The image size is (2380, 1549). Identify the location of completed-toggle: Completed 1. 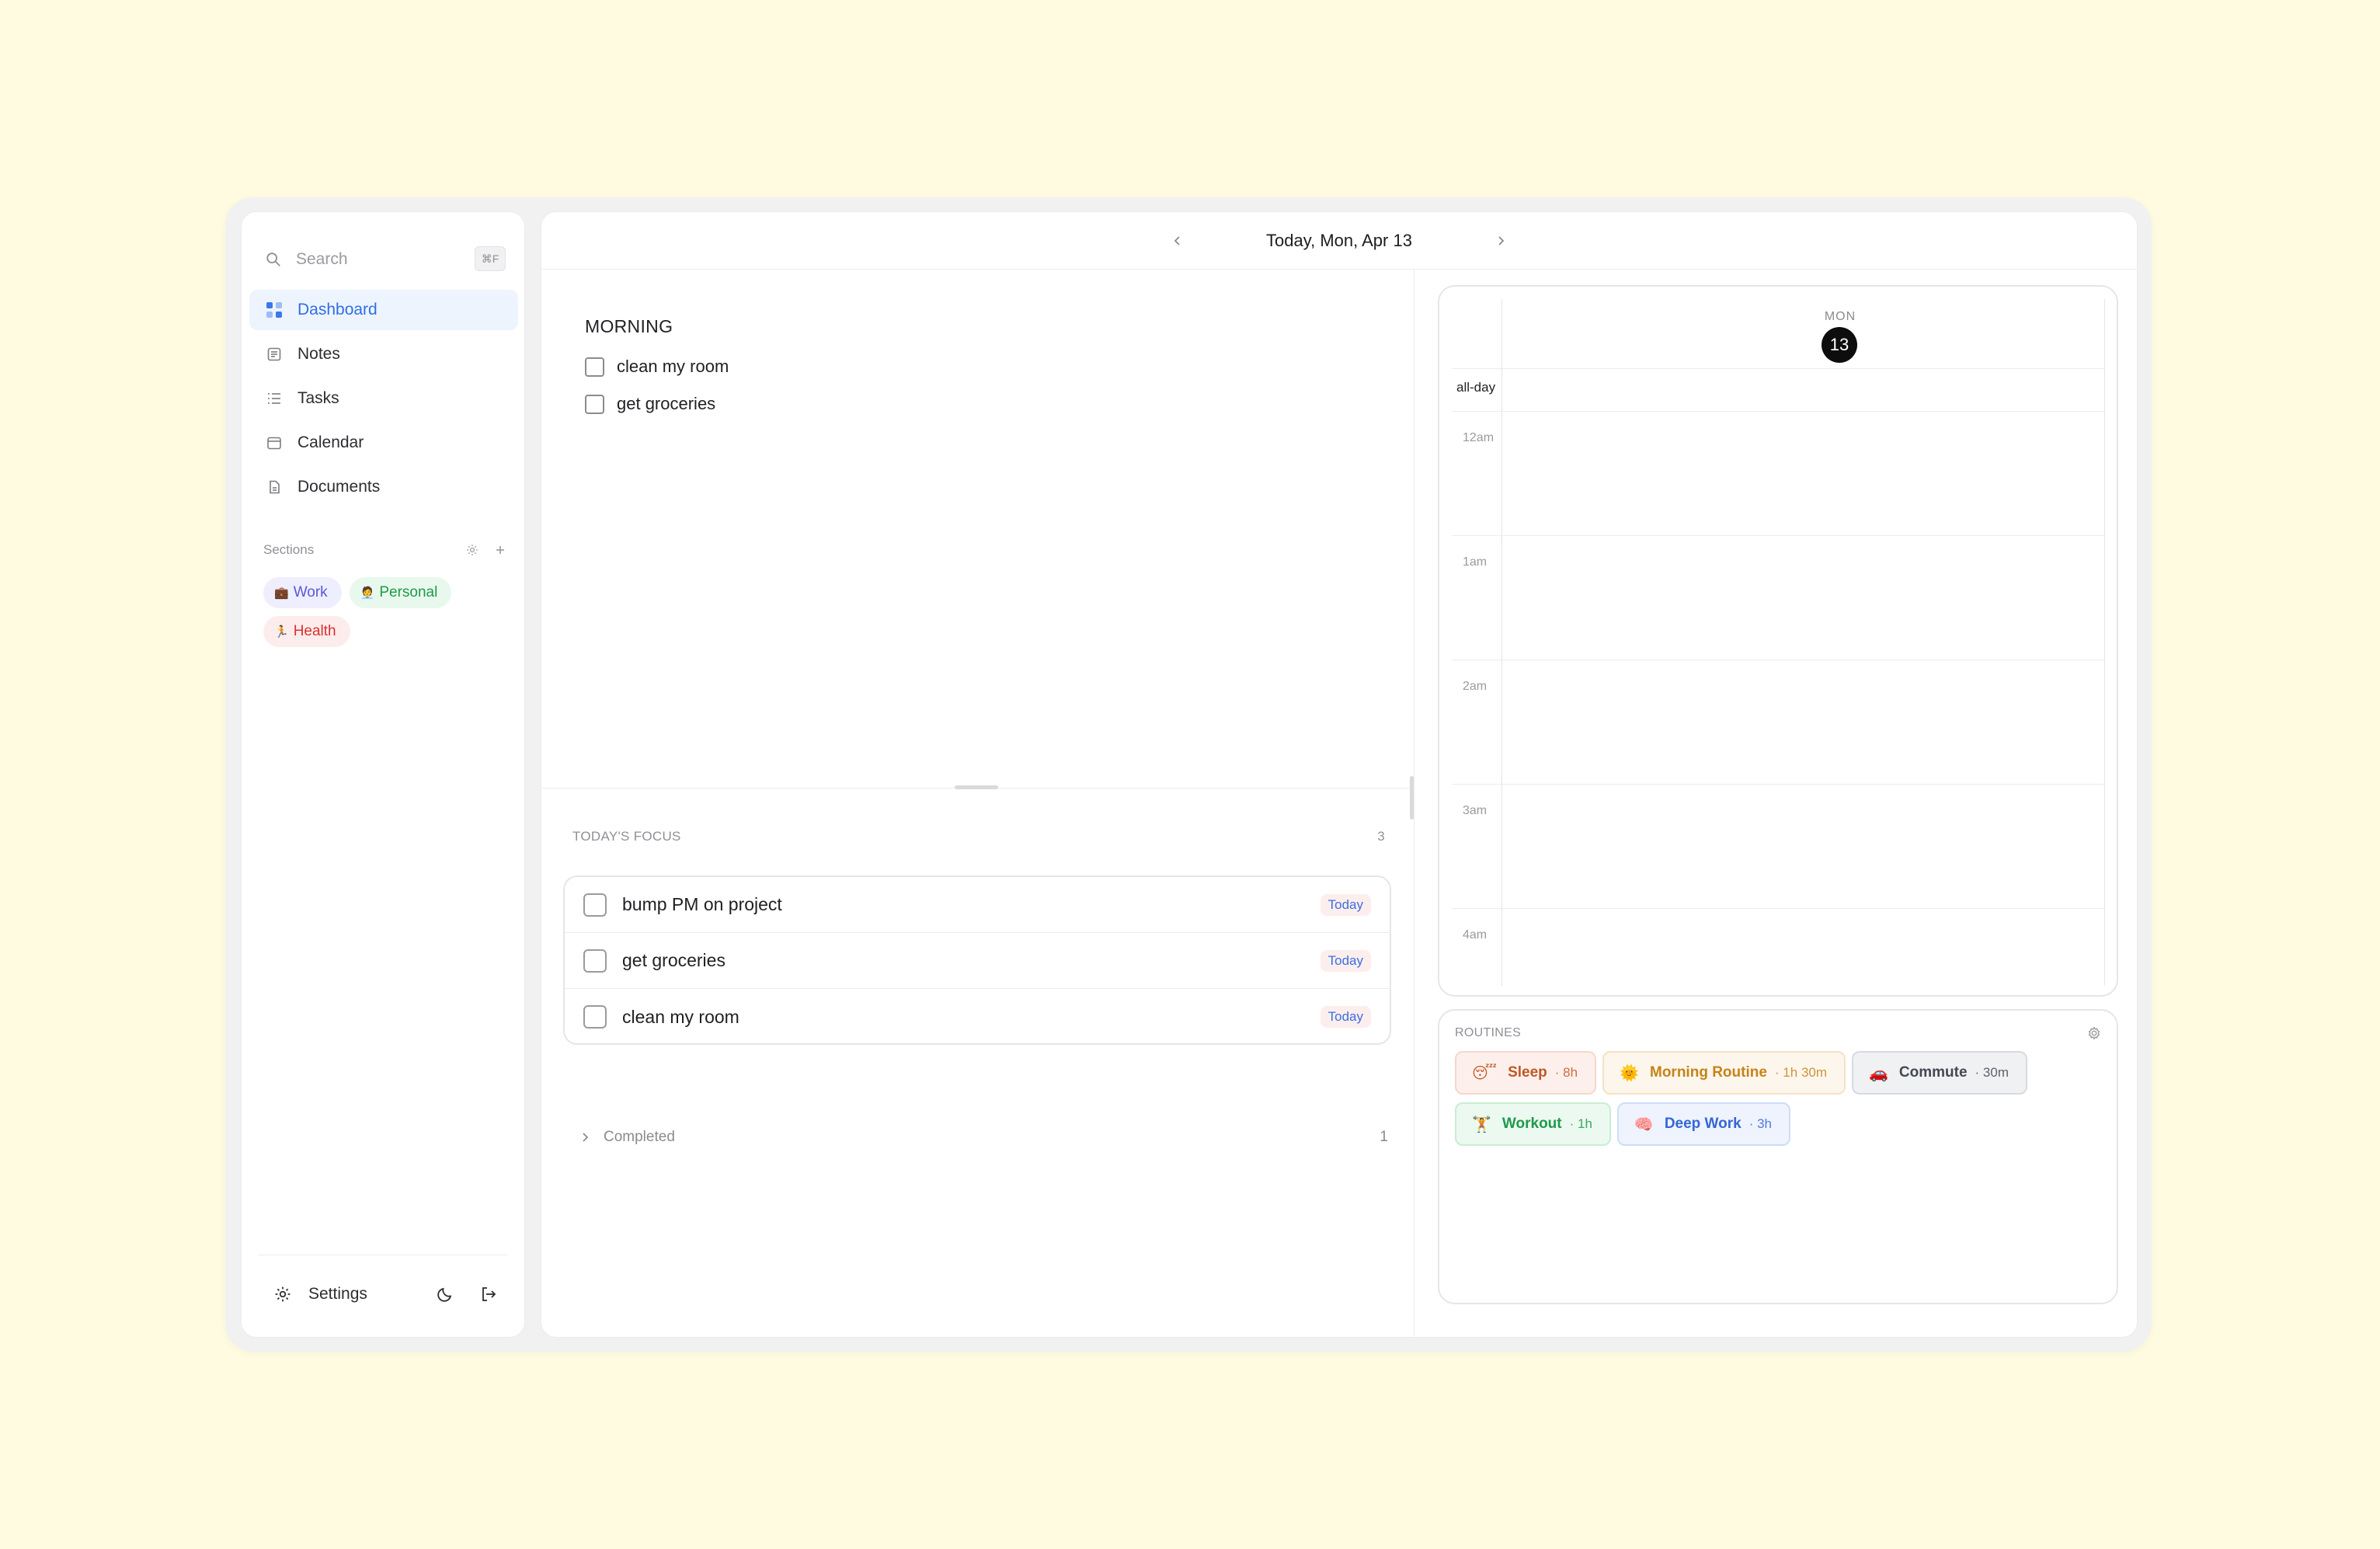
(984, 1137).